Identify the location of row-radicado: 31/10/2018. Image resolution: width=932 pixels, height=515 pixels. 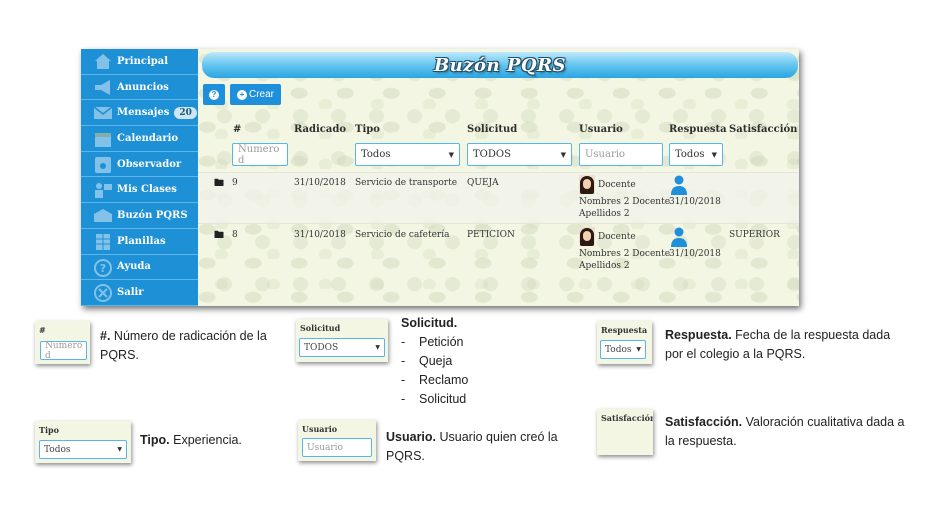
(320, 183).